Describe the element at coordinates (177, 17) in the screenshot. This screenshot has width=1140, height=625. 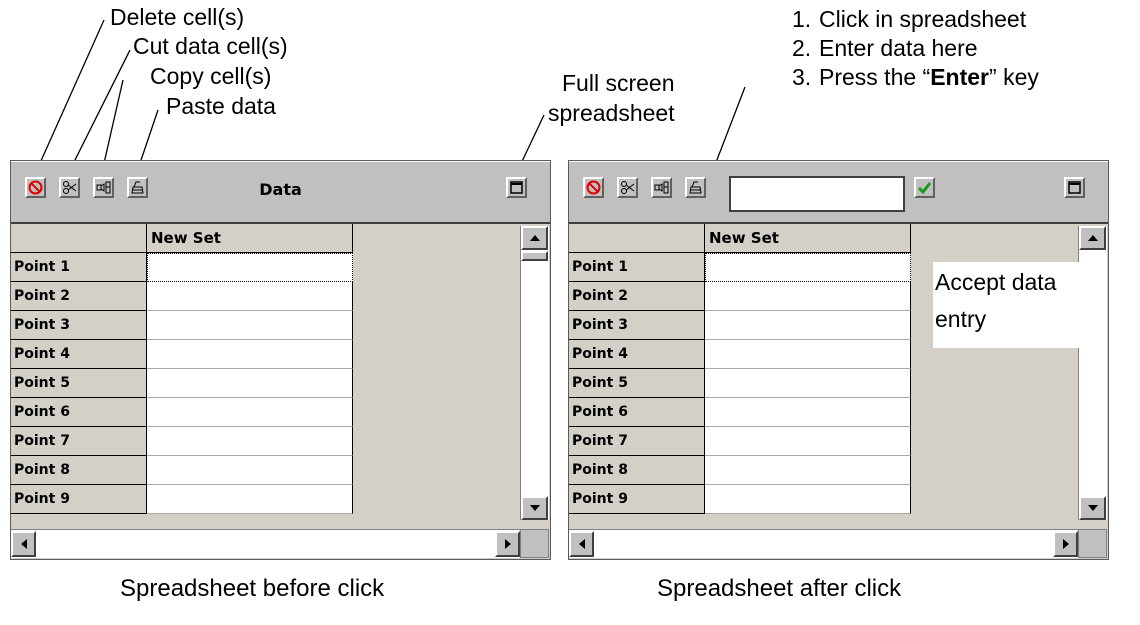
I see `annotation-delete: Delete cell(s)` at that location.